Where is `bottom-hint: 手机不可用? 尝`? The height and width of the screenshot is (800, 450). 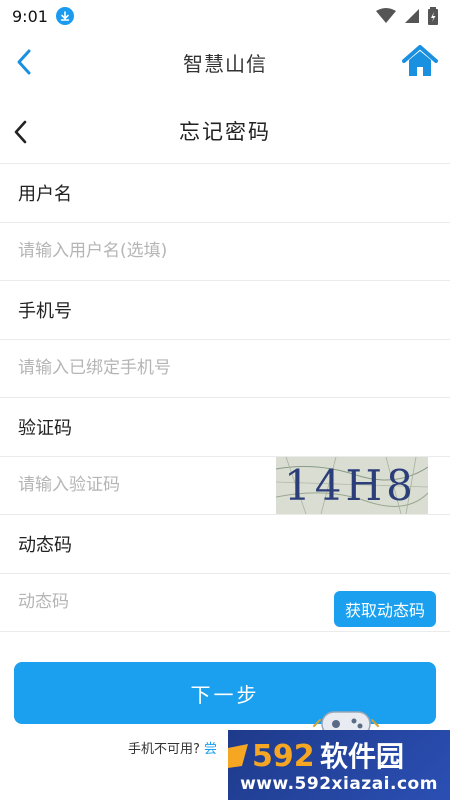 bottom-hint: 手机不可用? 尝 is located at coordinates (172, 747).